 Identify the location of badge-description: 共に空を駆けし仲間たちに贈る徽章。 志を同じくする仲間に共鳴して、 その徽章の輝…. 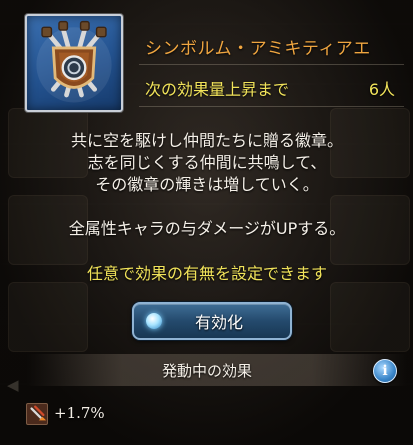
(207, 163).